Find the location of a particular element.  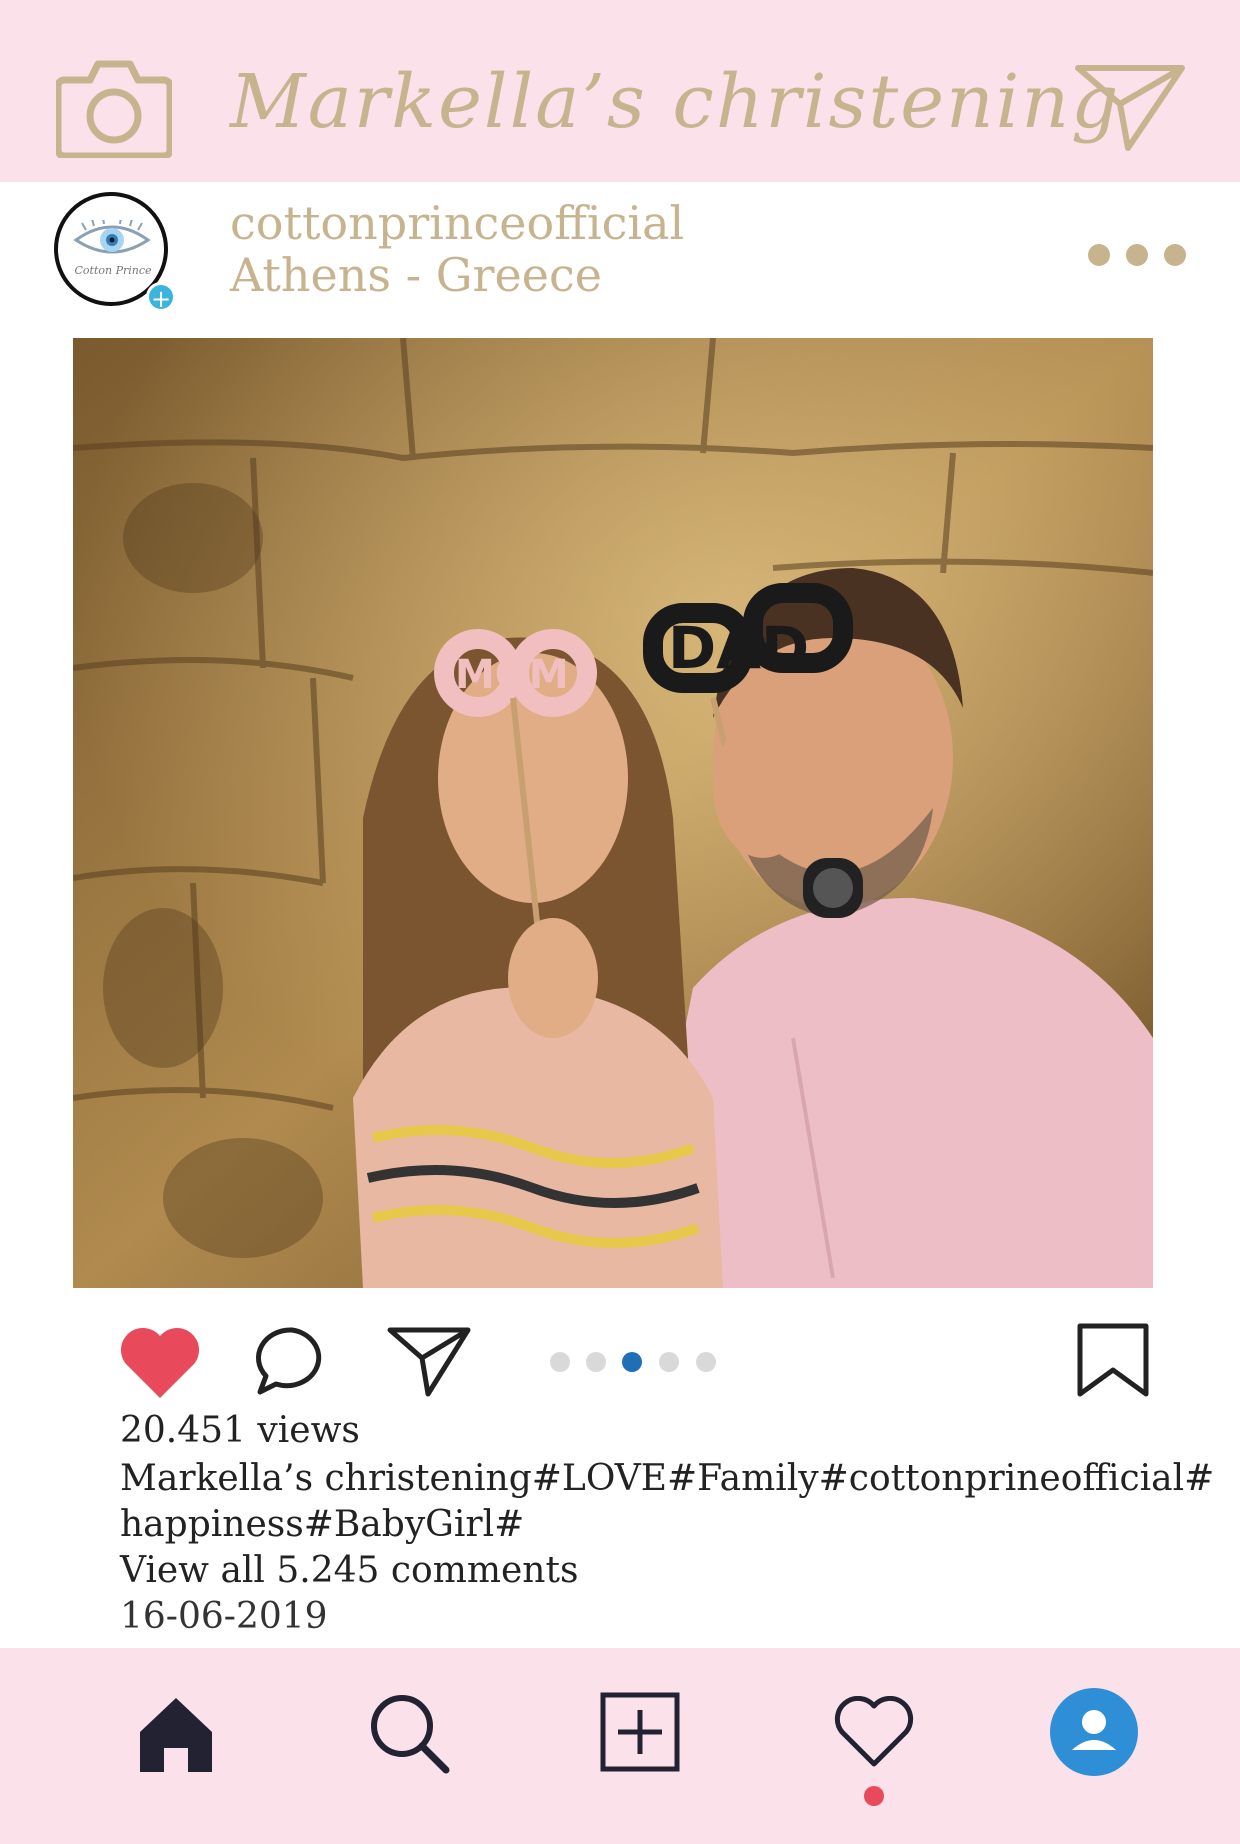

top-bar: Markella’s christening is located at coordinates (620, 91).